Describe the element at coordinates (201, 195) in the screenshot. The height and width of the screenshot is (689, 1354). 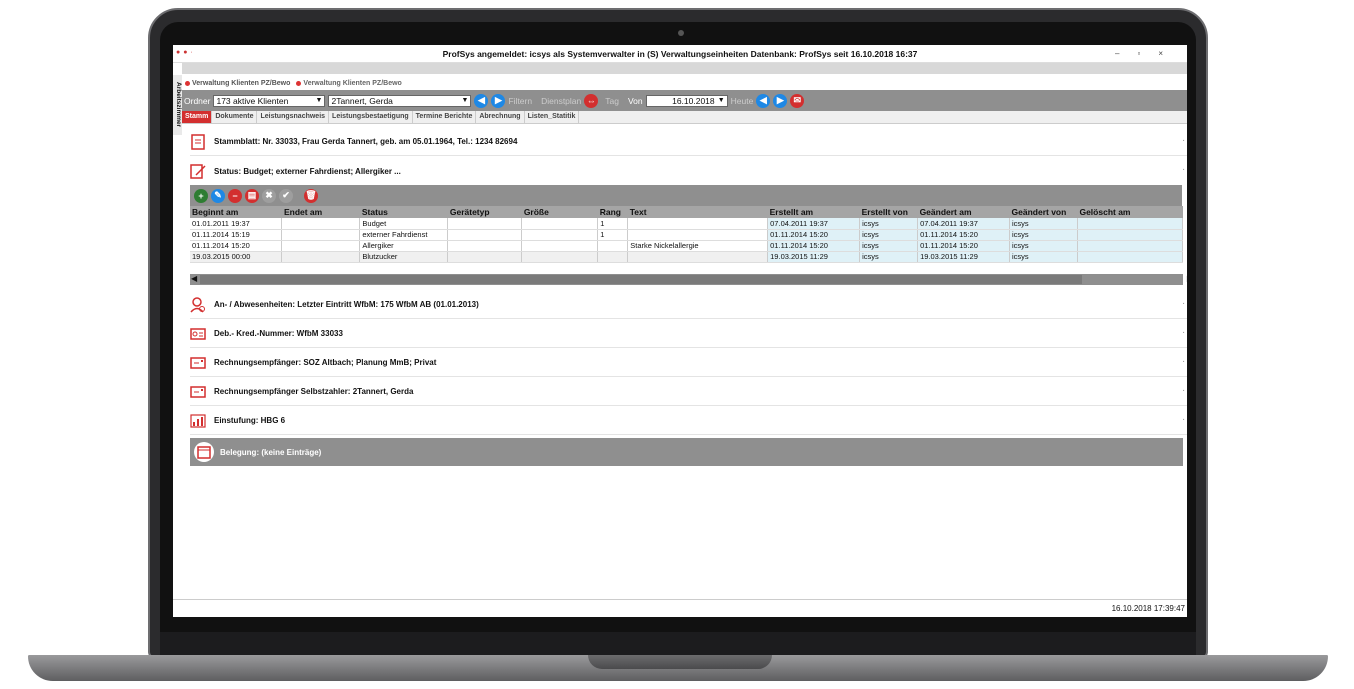
I see `add-icon: +` at that location.